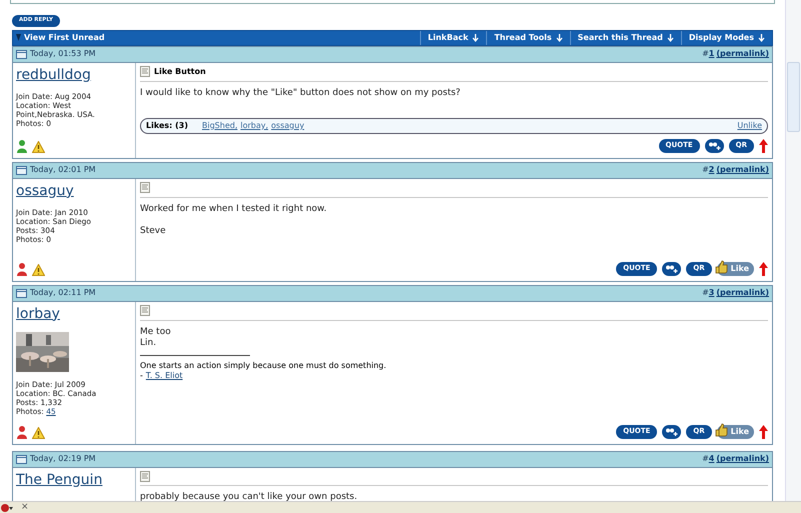  Describe the element at coordinates (149, 343) in the screenshot. I see `post-text: Lin.` at that location.